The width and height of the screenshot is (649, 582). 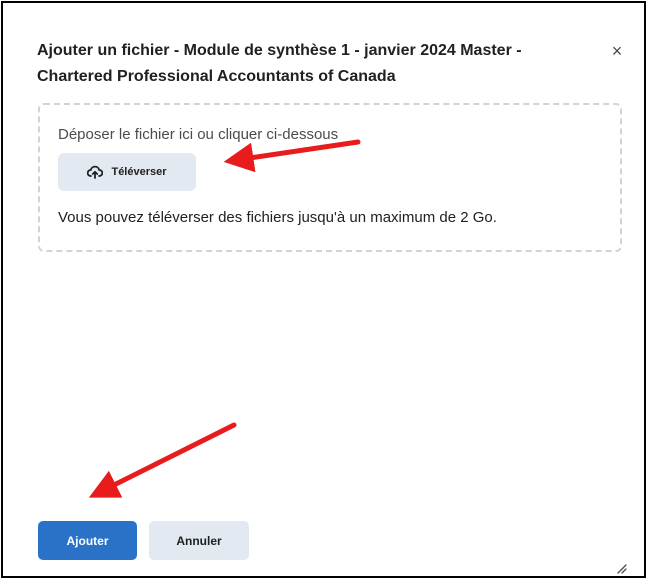 I want to click on cloud-upload-icon, so click(x=95, y=172).